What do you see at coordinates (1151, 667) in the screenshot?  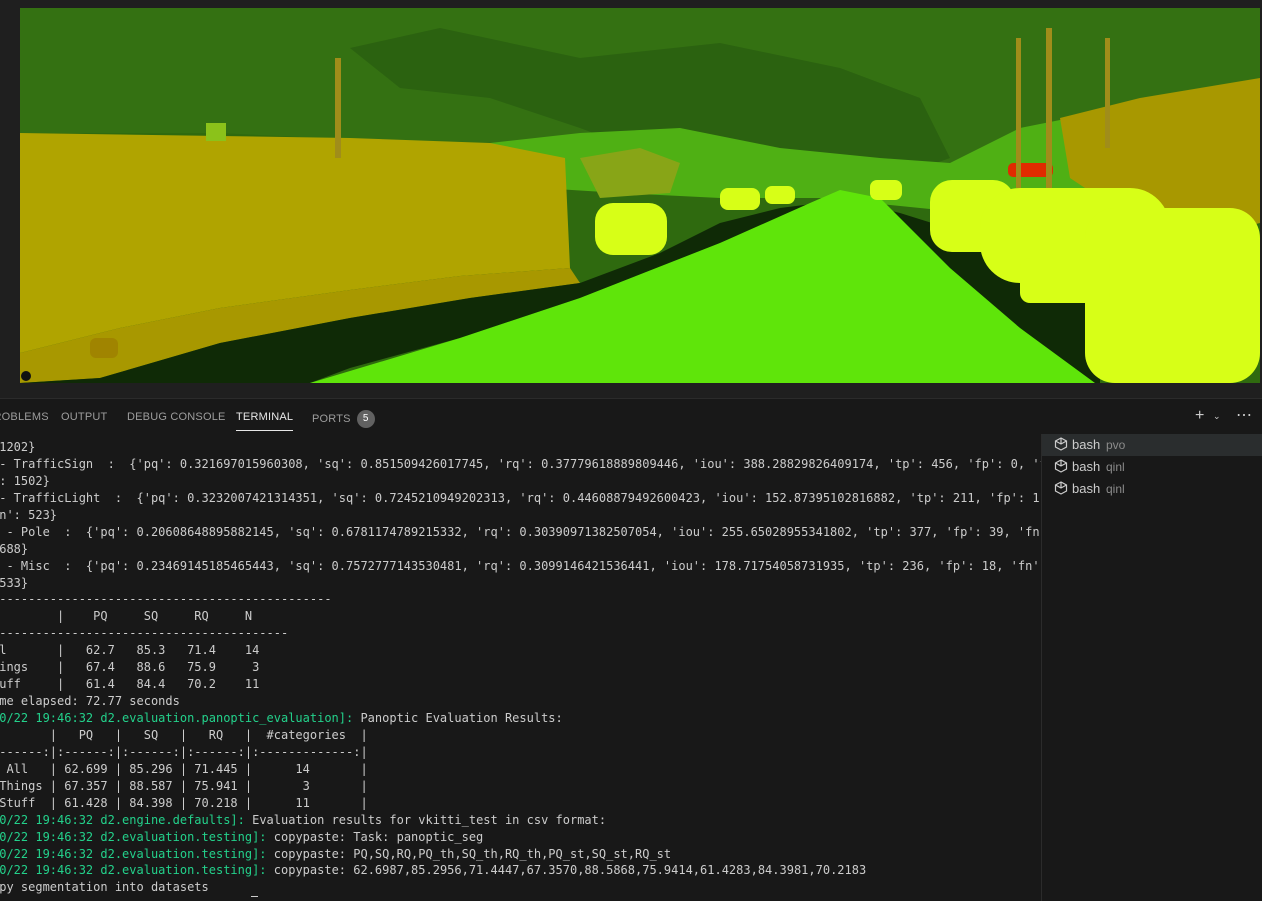 I see `terminal-list: bash pvo bash qinl bash qinl` at bounding box center [1151, 667].